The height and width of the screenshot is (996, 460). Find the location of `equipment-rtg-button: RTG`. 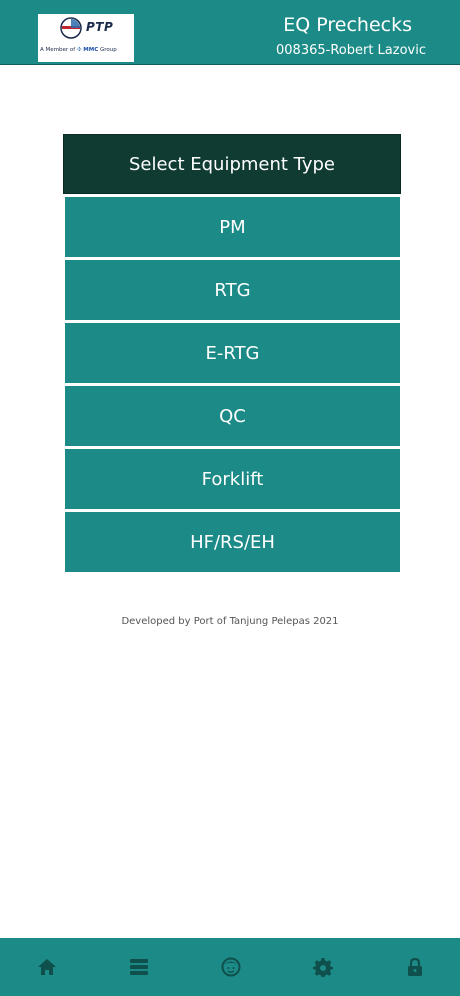

equipment-rtg-button: RTG is located at coordinates (232, 290).